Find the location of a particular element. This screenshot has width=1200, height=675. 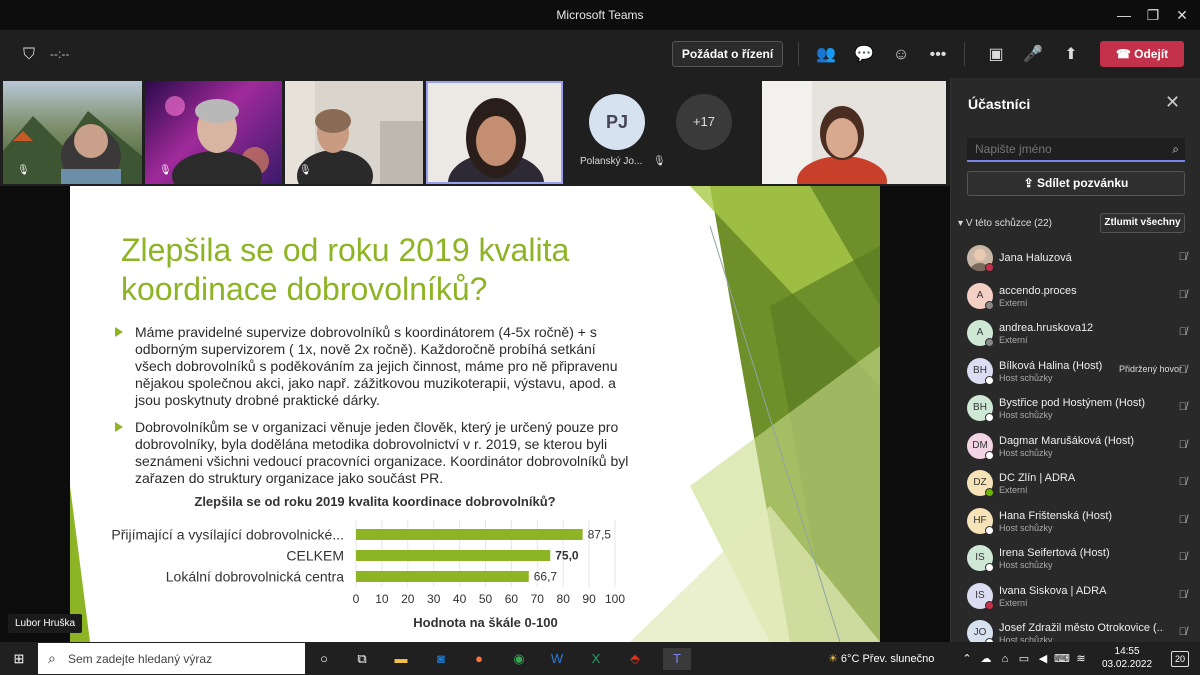

participant-row: Aaccendo.proces Externí 🎙̸ is located at coordinates (1075, 296).